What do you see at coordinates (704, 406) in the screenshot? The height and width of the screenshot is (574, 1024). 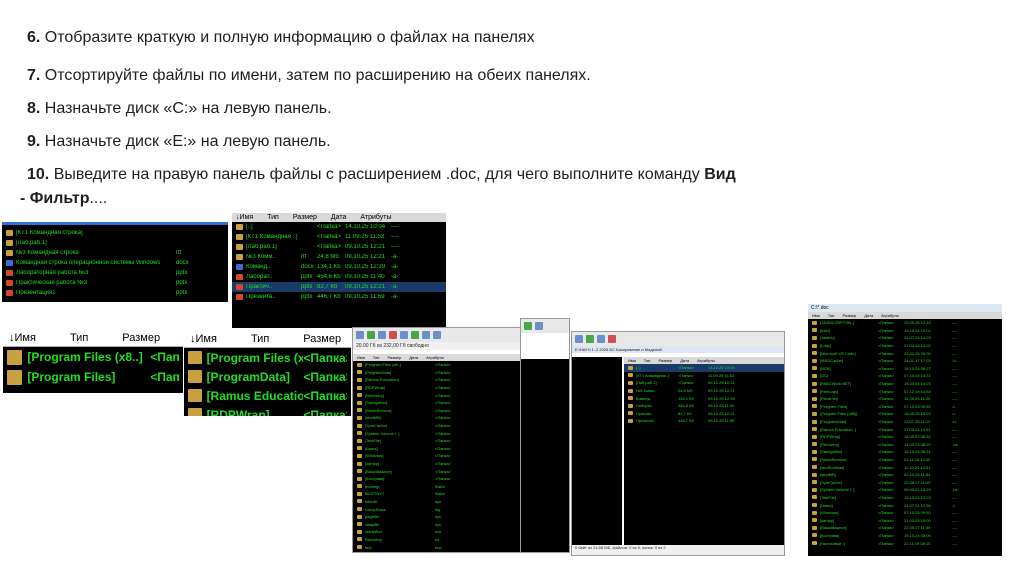 I see `list-item: Лаборат.. 454,6 Кб 09.10.25 11:40` at bounding box center [704, 406].